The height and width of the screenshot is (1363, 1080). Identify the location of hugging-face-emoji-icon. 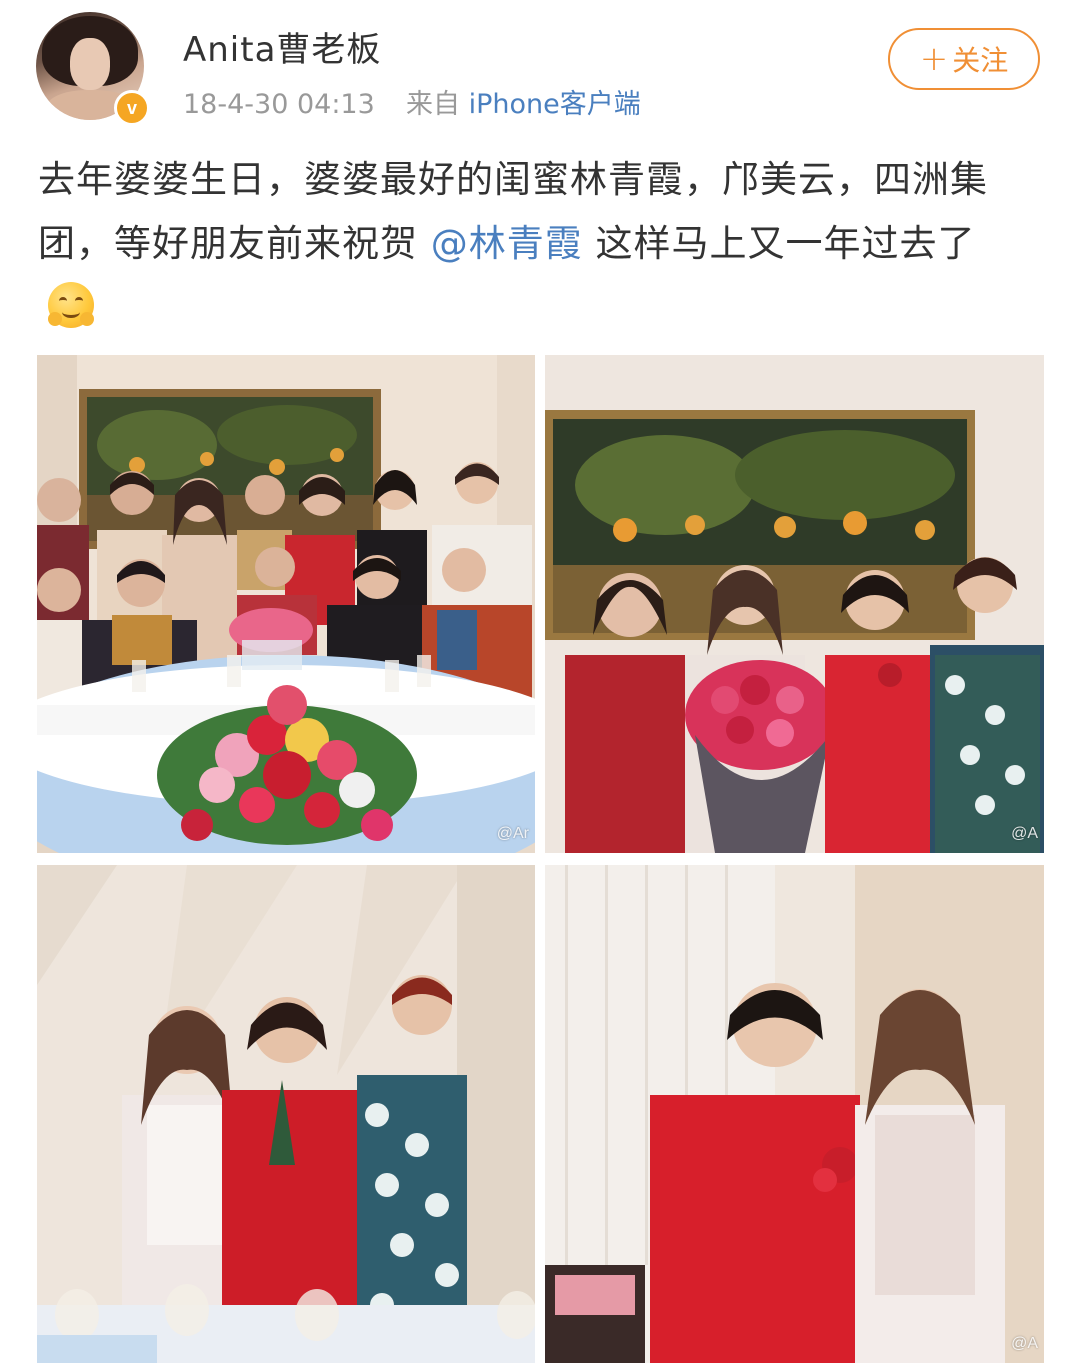
(71, 305).